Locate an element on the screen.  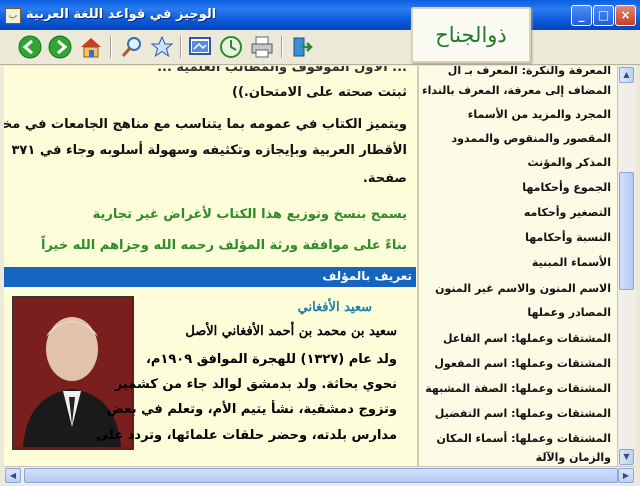
chevron-left-icon: ◀ is located at coordinates (13, 475).